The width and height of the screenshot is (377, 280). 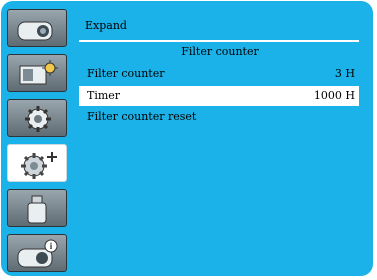 I want to click on menu-row-filter-counter: Filter counter 3 H, so click(x=219, y=74).